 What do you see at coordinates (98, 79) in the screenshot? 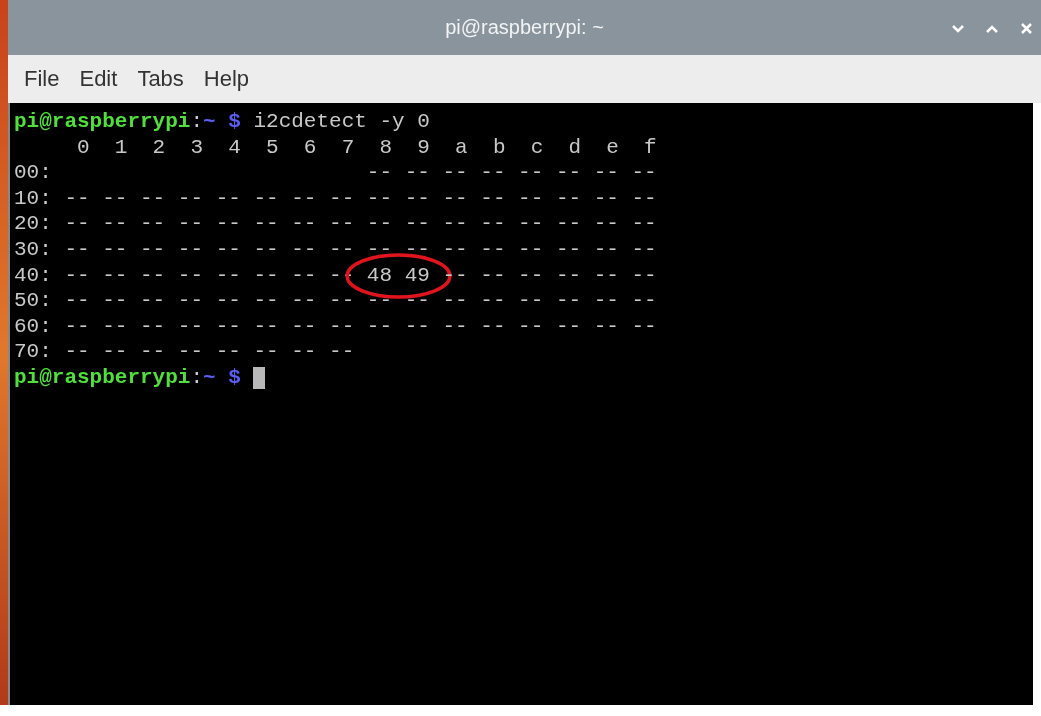
I see `menu-item: Edit` at bounding box center [98, 79].